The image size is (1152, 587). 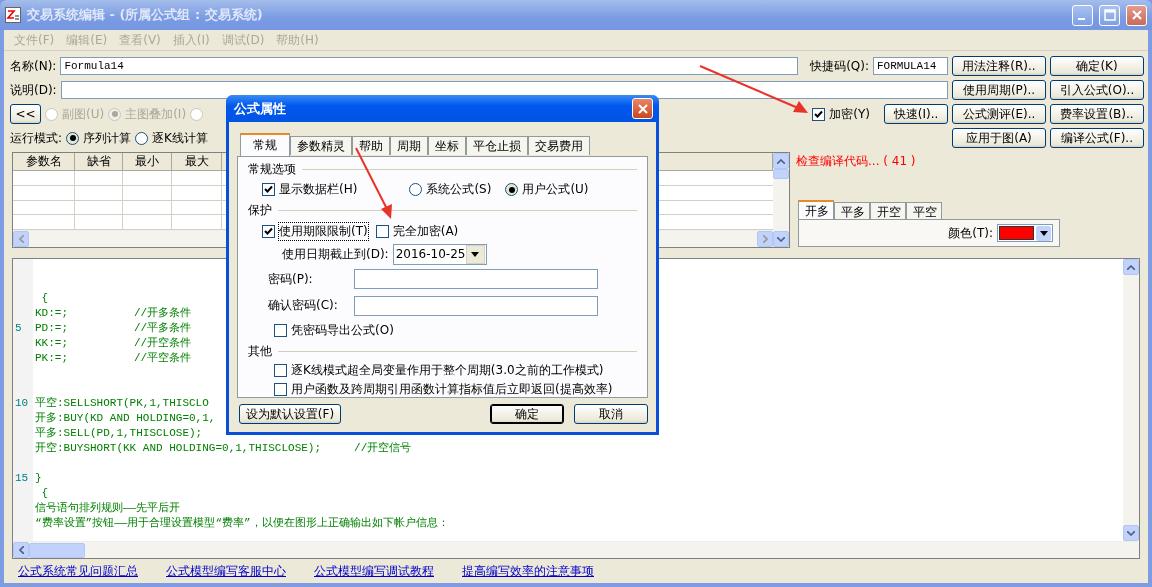 What do you see at coordinates (113, 328) in the screenshot?
I see `code-line: PD:=; //平多条件` at bounding box center [113, 328].